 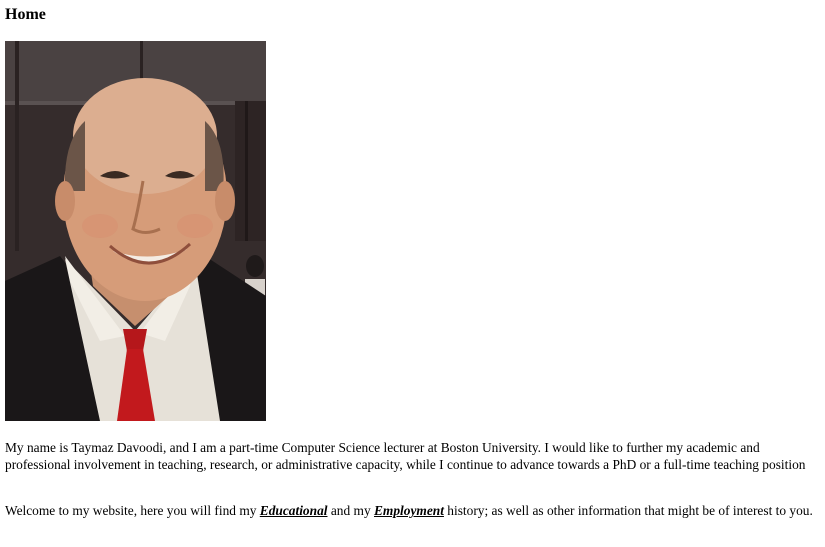 What do you see at coordinates (25, 14) in the screenshot?
I see `page-title: Home` at bounding box center [25, 14].